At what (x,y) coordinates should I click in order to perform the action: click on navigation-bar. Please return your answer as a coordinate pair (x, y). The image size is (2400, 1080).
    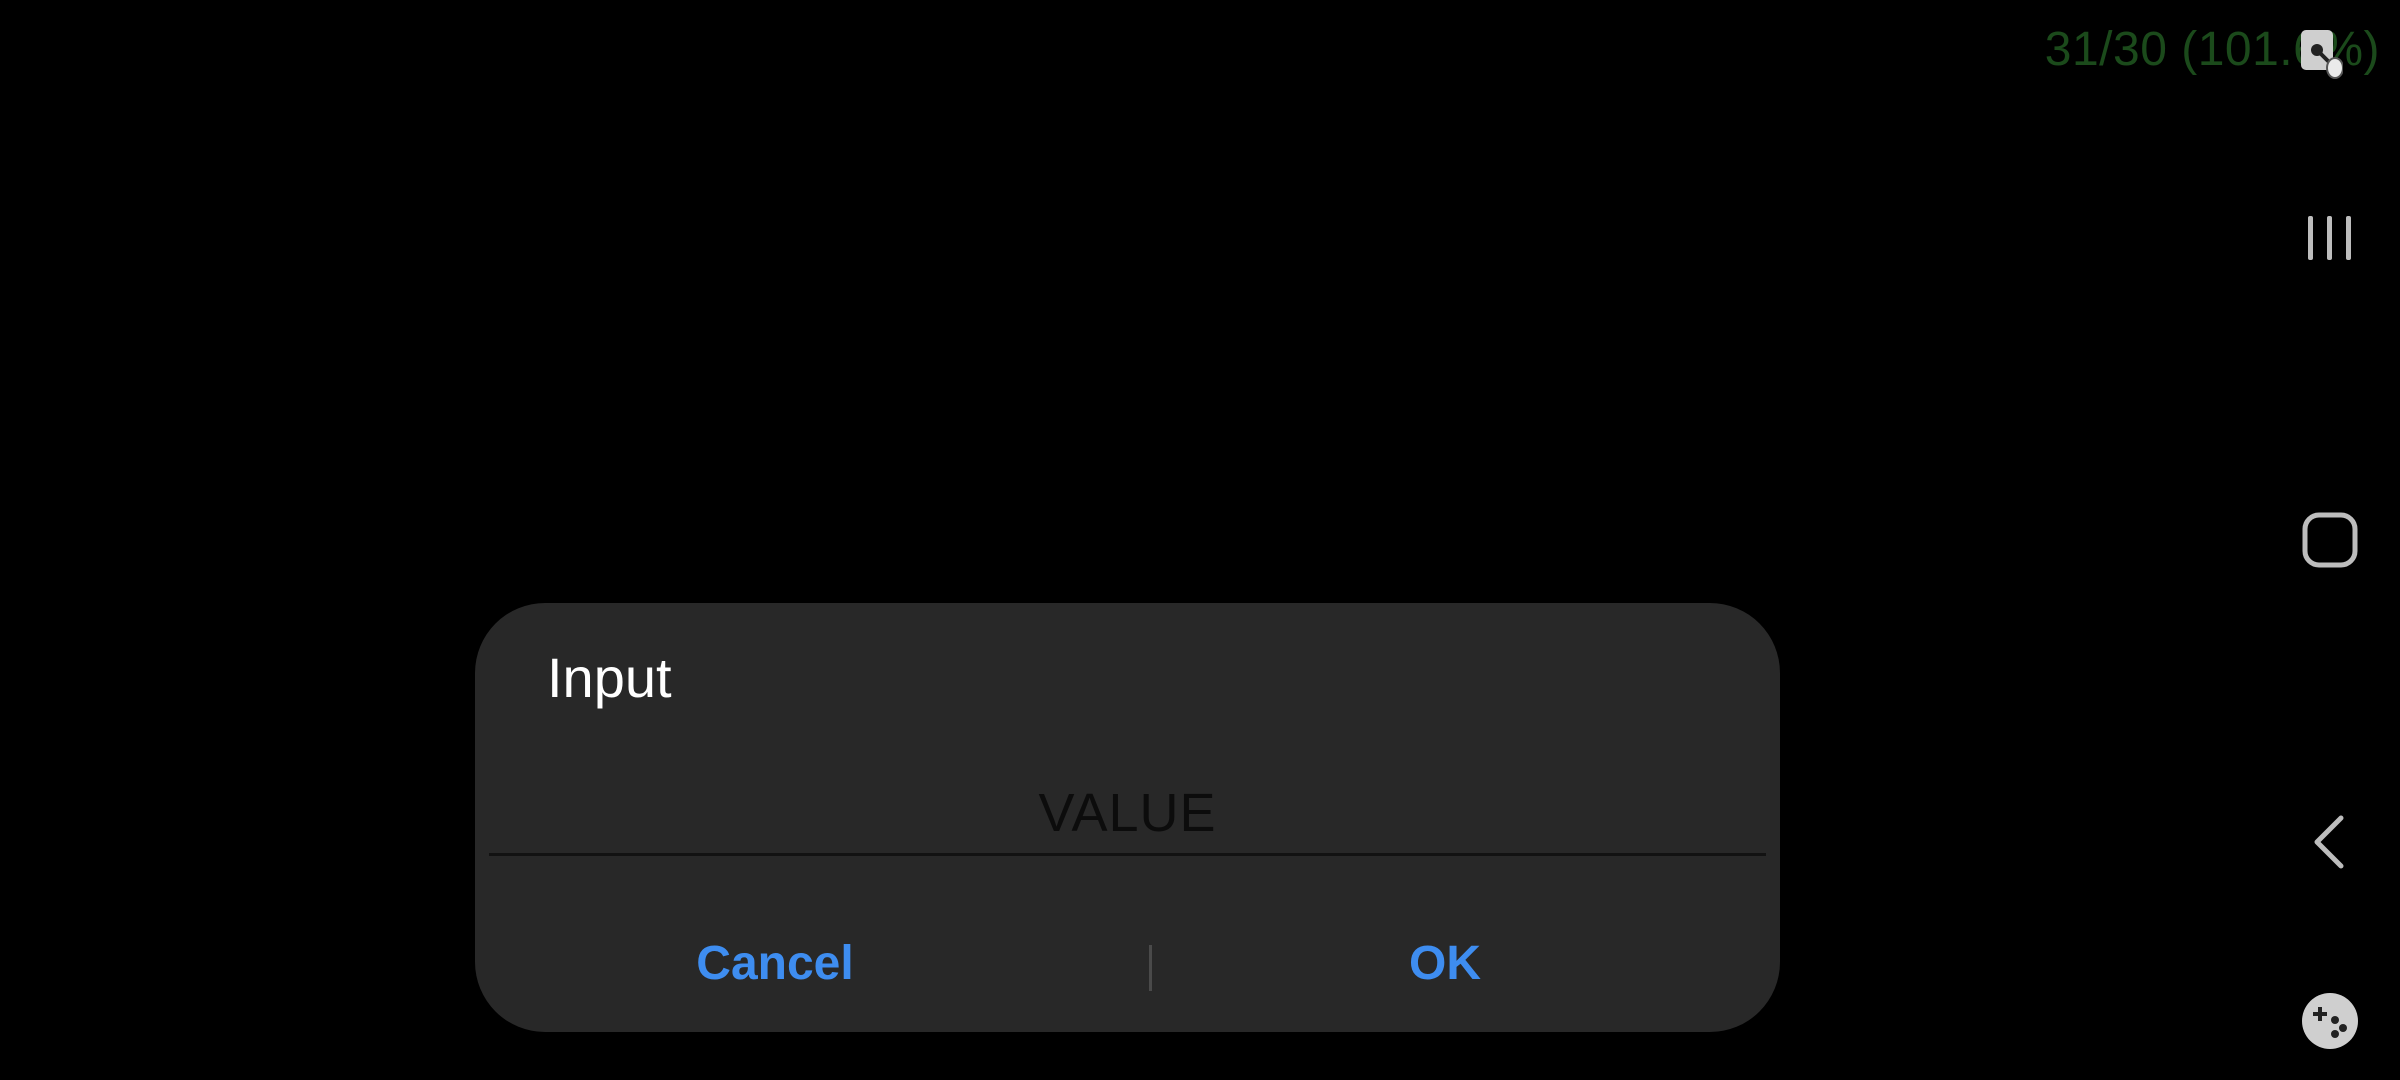
    Looking at the image, I should click on (2330, 540).